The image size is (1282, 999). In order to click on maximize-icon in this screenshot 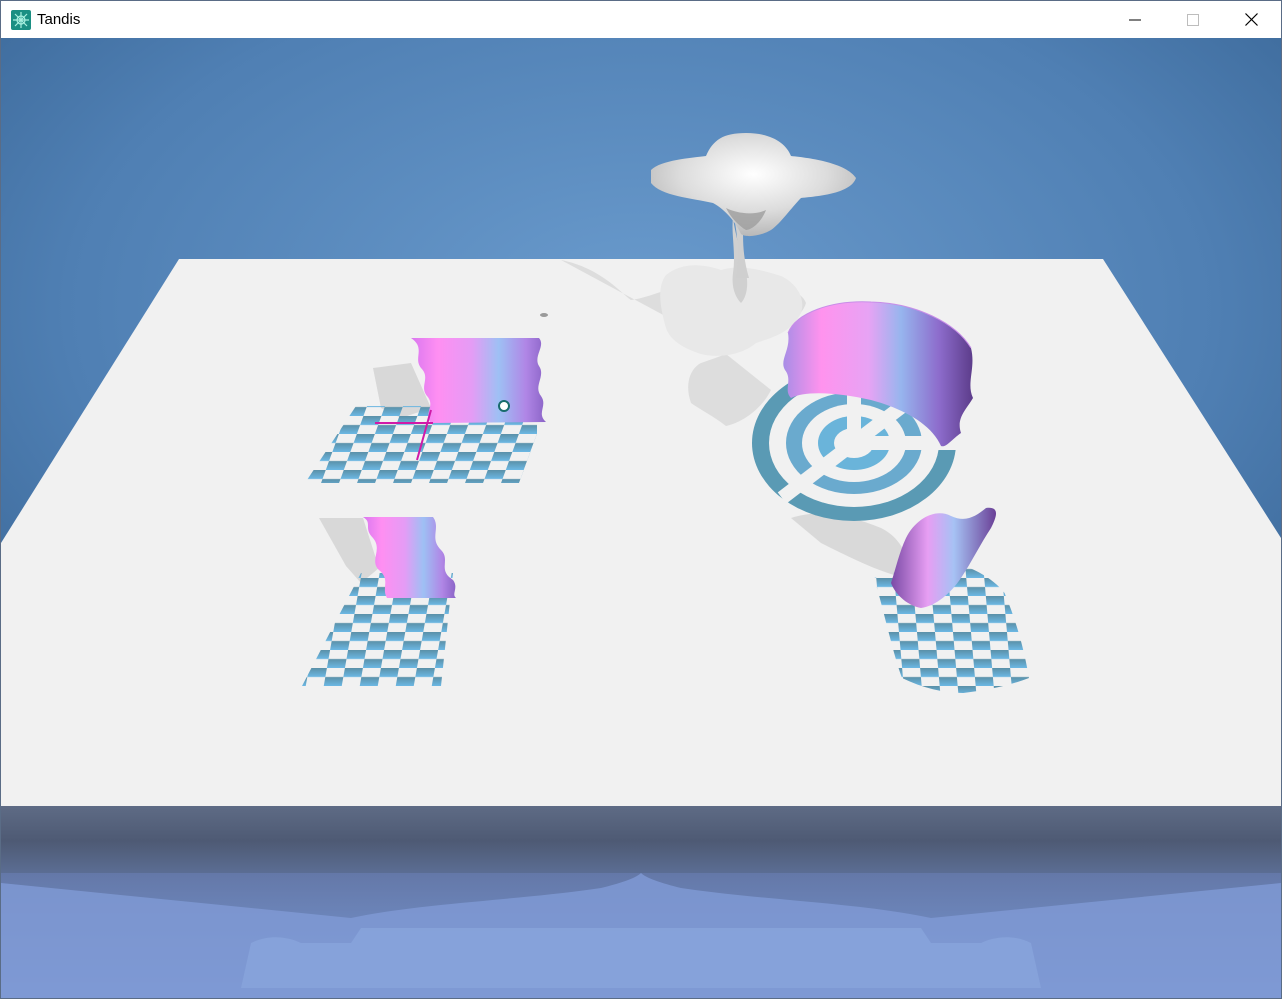, I will do `click(1193, 19)`.